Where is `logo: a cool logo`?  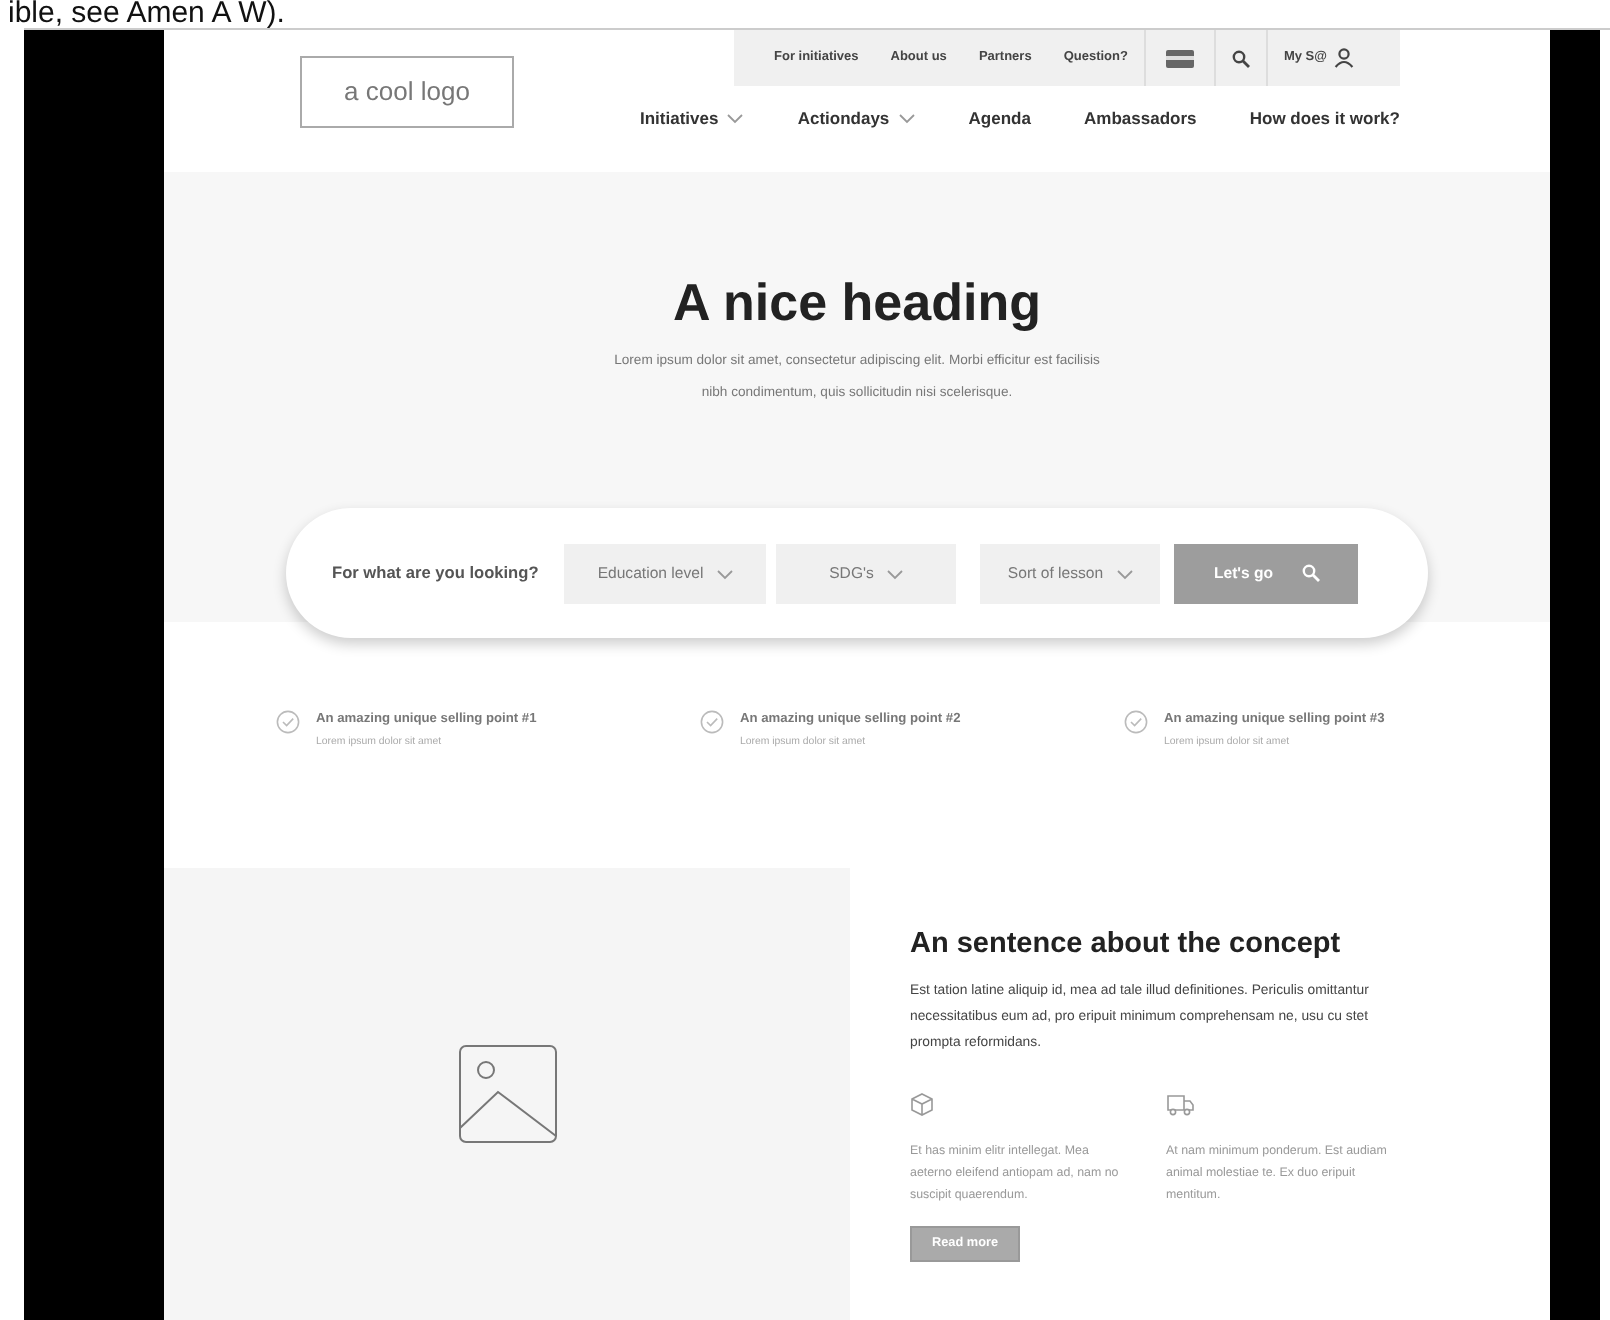
logo: a cool logo is located at coordinates (407, 92).